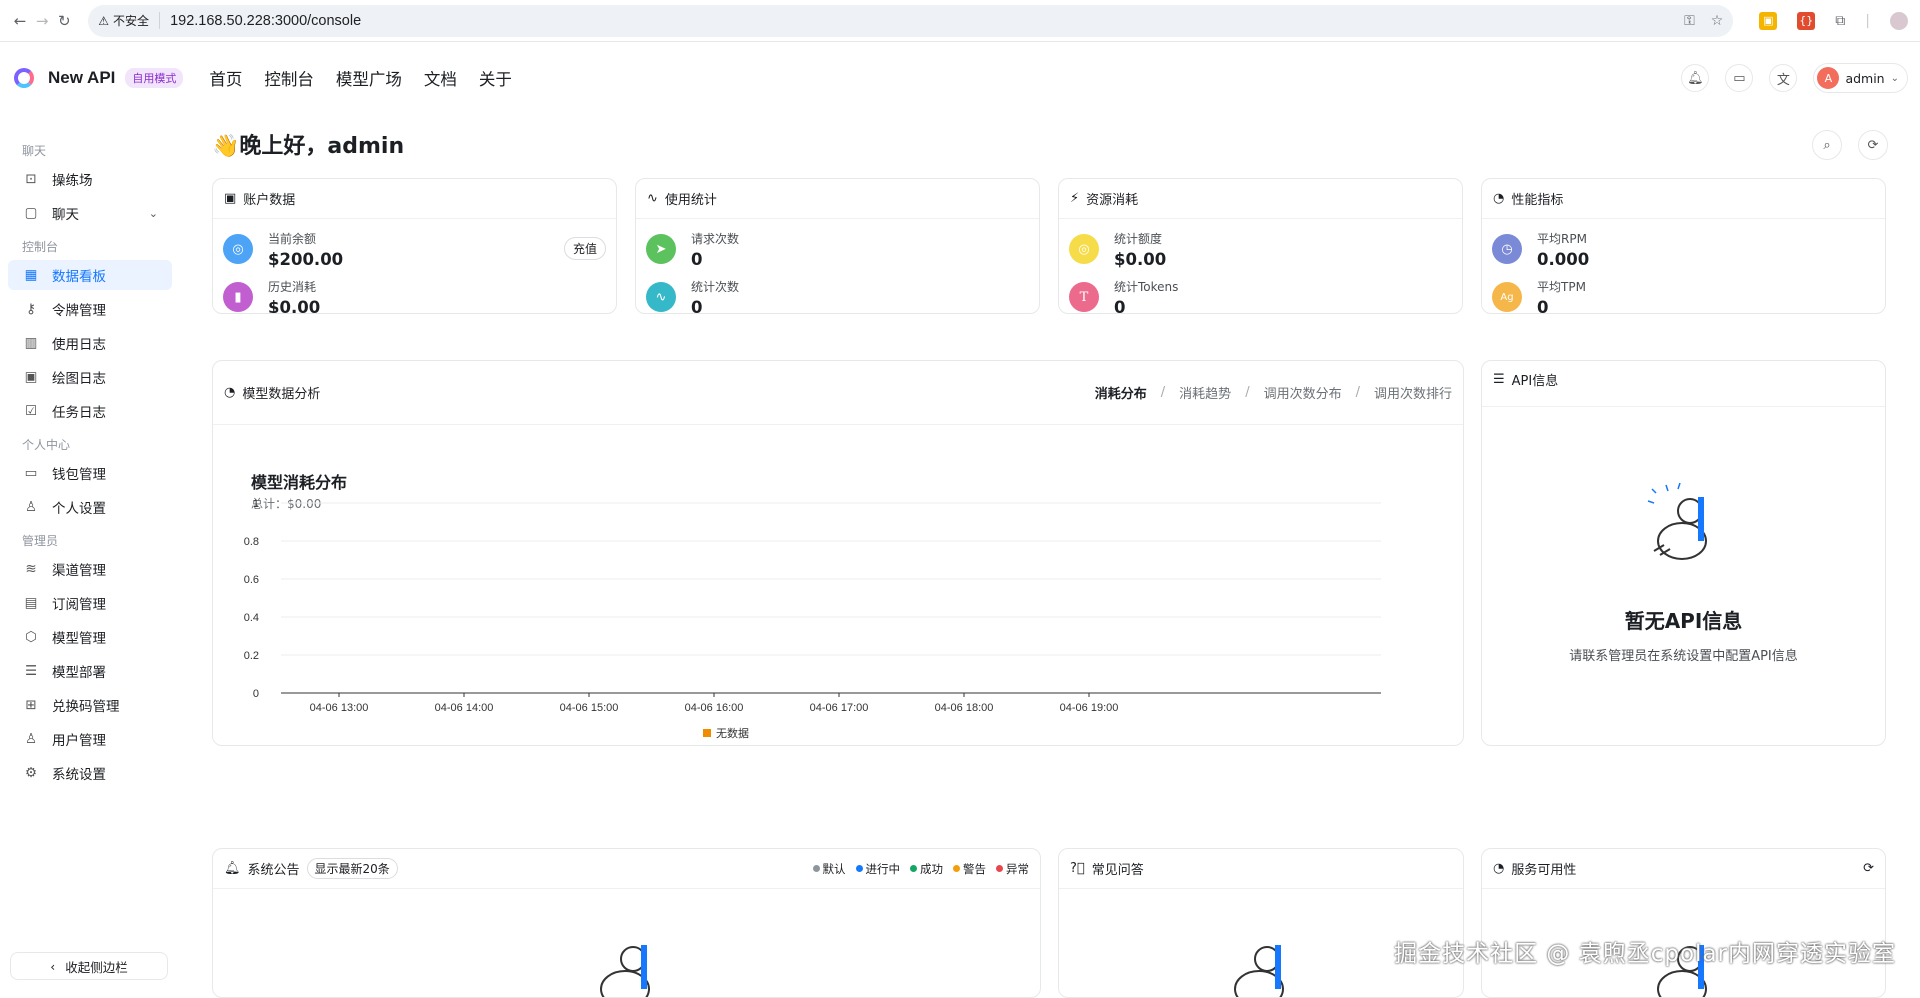  I want to click on chevron-down-icon: ⌄, so click(153, 213).